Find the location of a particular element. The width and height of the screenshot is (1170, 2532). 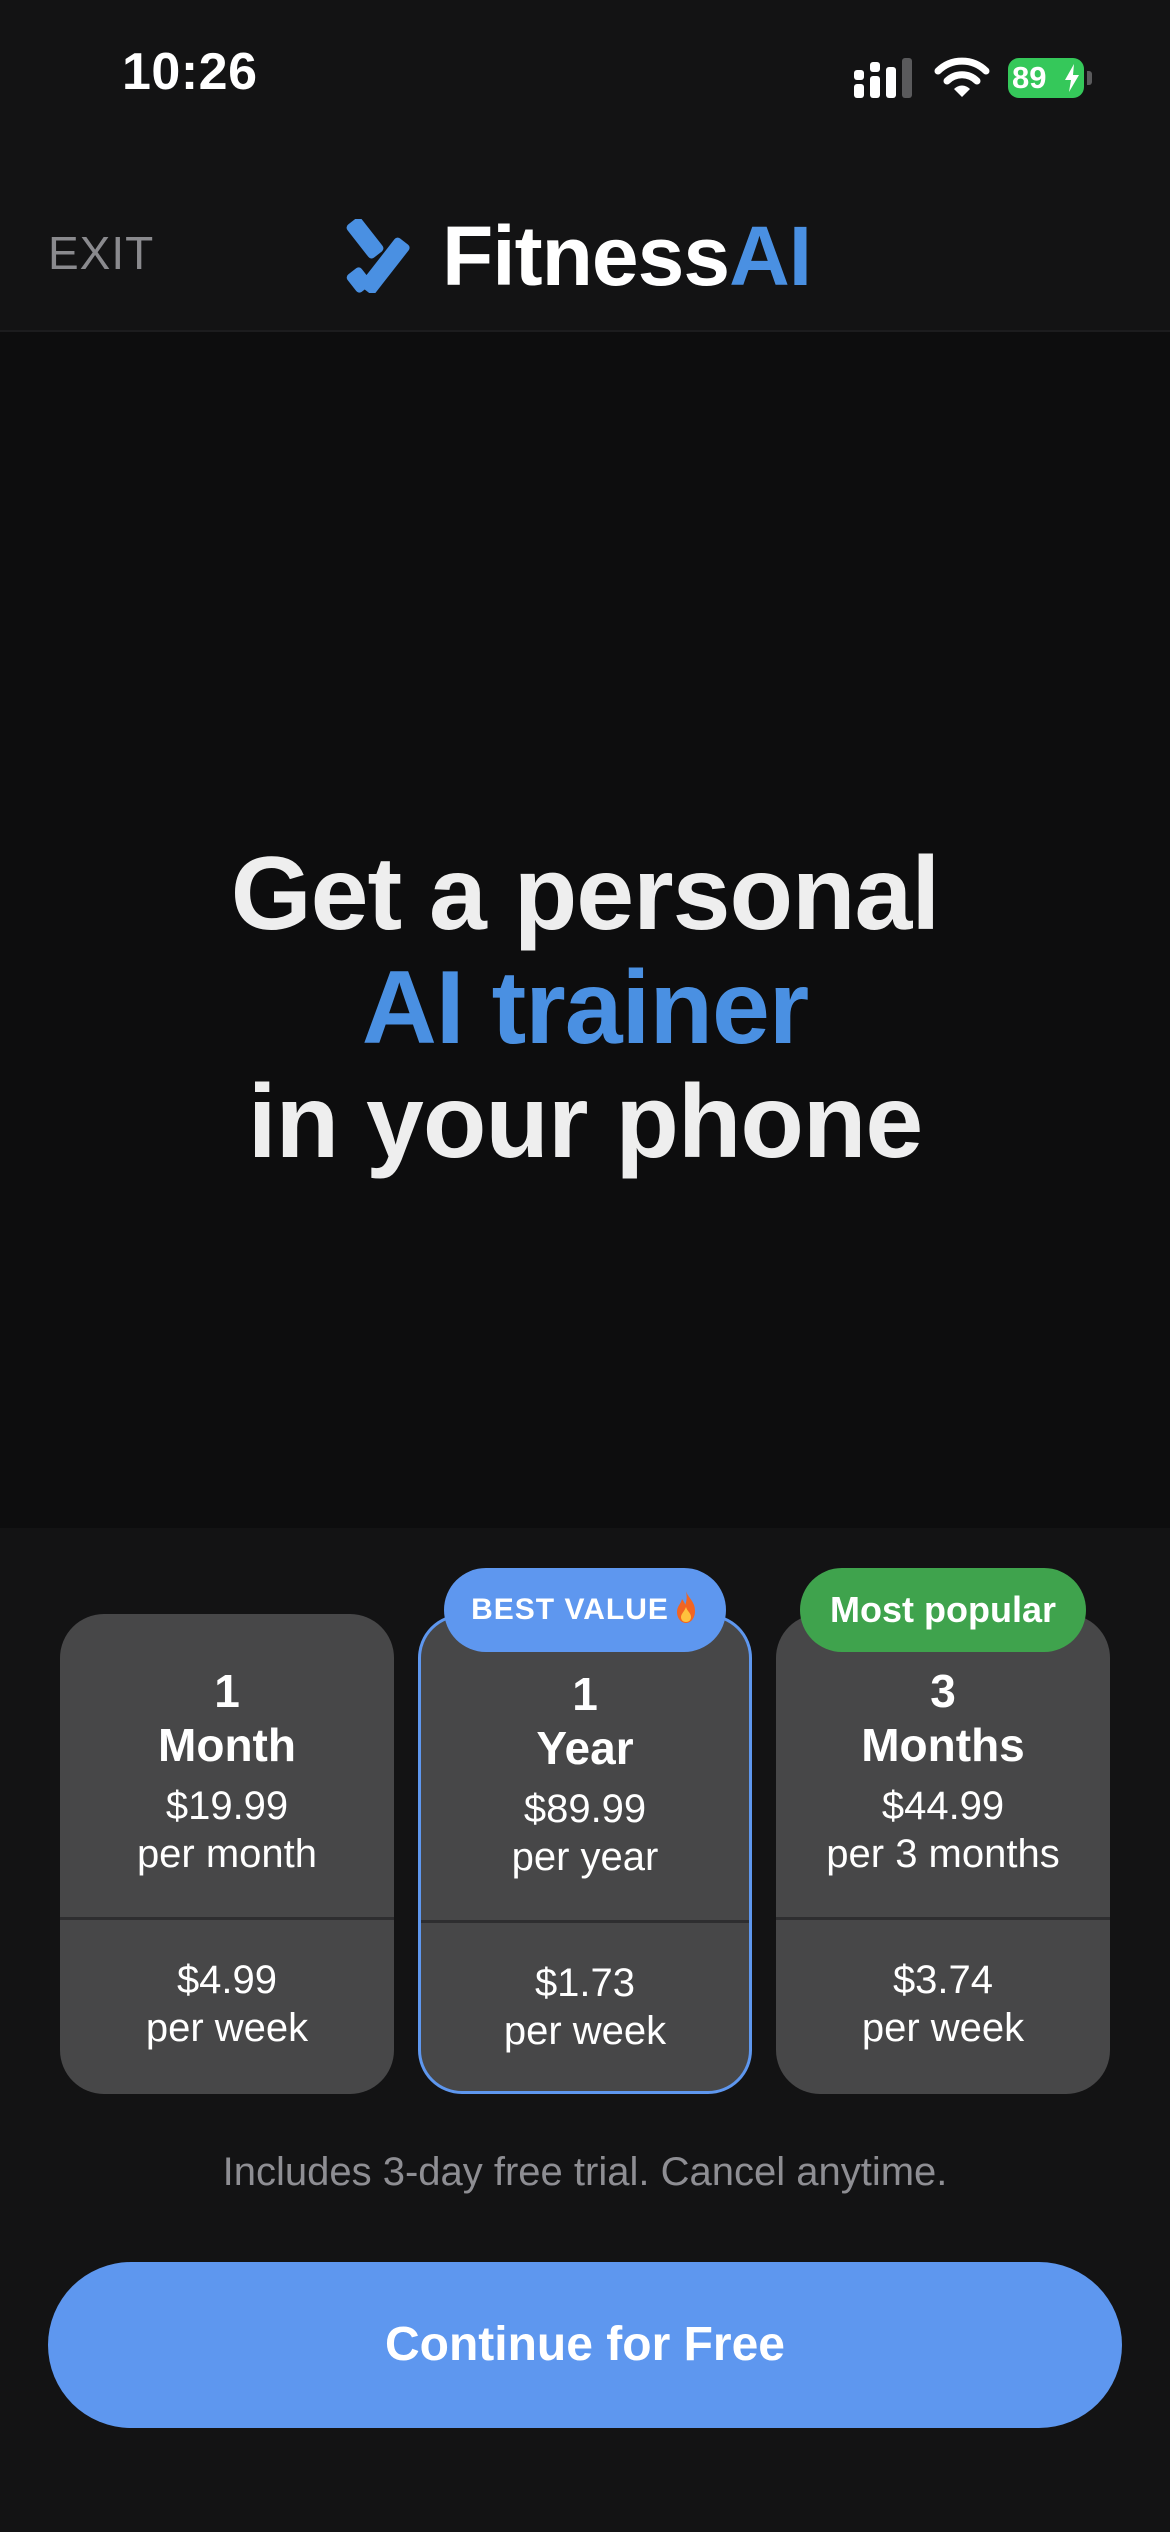

plan-duration-unit: Month is located at coordinates (227, 1745).